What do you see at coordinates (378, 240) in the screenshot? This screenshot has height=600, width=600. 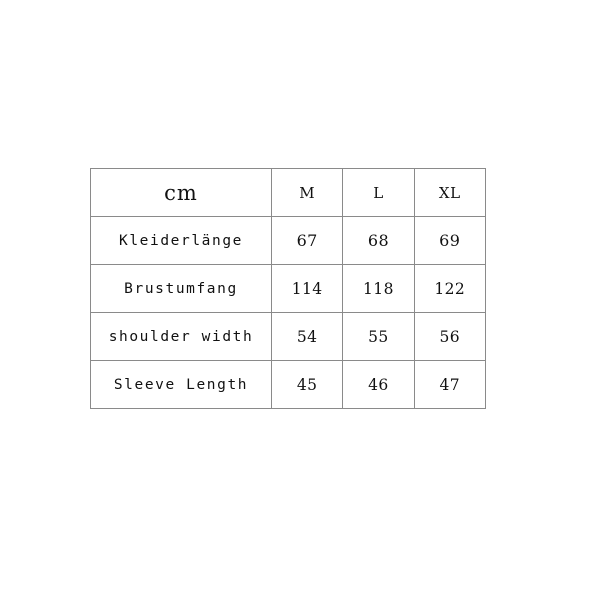 I see `cell-kleiderlaenge-l: 68` at bounding box center [378, 240].